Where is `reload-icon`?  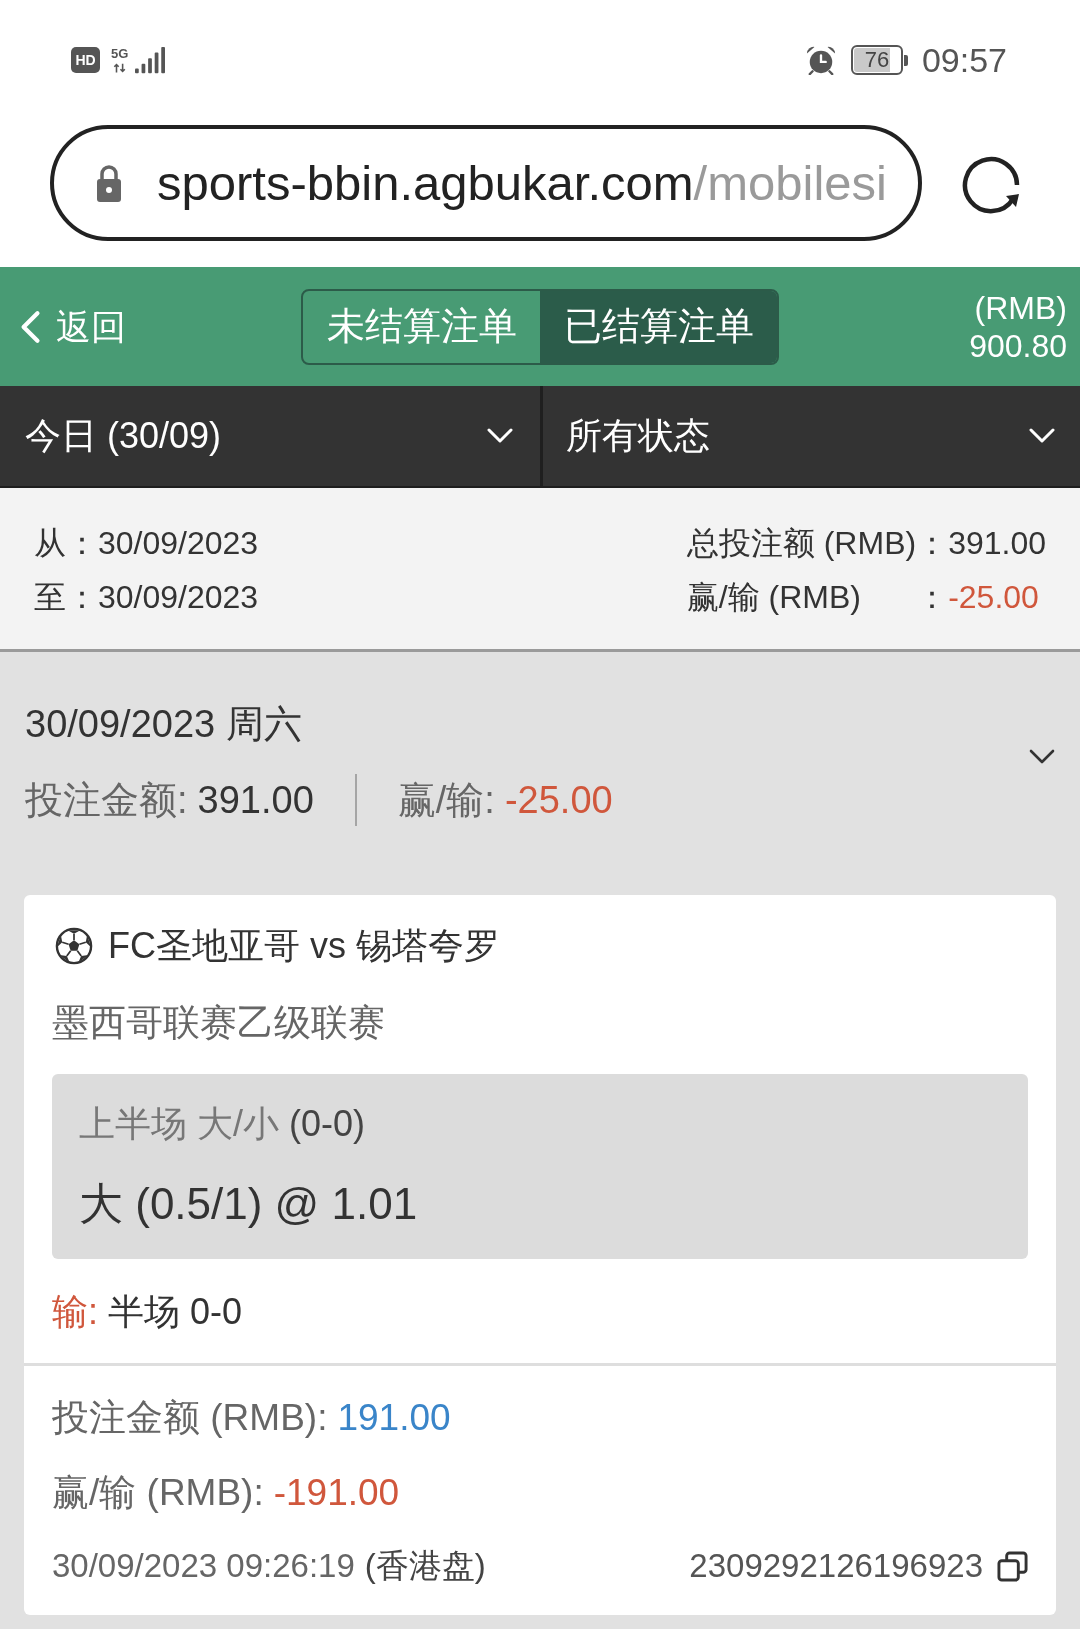 reload-icon is located at coordinates (991, 185).